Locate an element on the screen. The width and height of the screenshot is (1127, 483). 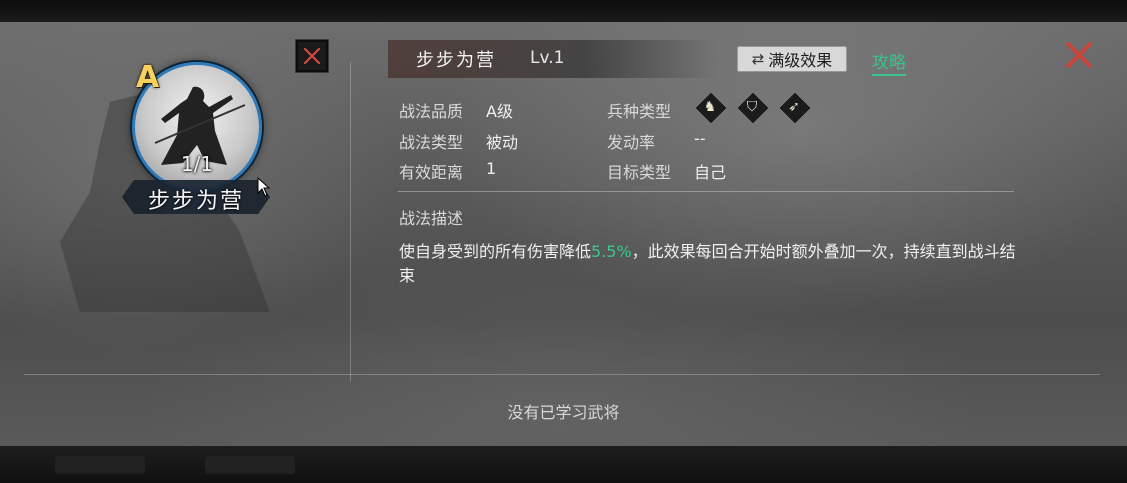
top-bar is located at coordinates (563, 11).